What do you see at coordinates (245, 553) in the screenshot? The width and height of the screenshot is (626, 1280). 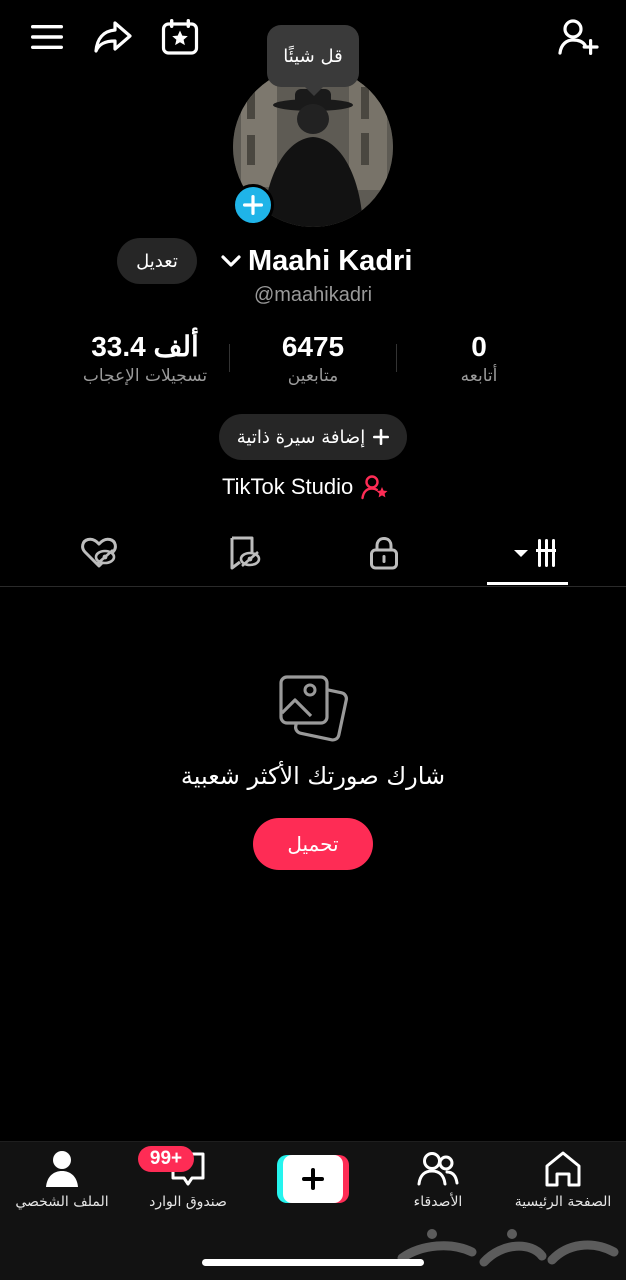 I see `favorites-hidden-icon` at bounding box center [245, 553].